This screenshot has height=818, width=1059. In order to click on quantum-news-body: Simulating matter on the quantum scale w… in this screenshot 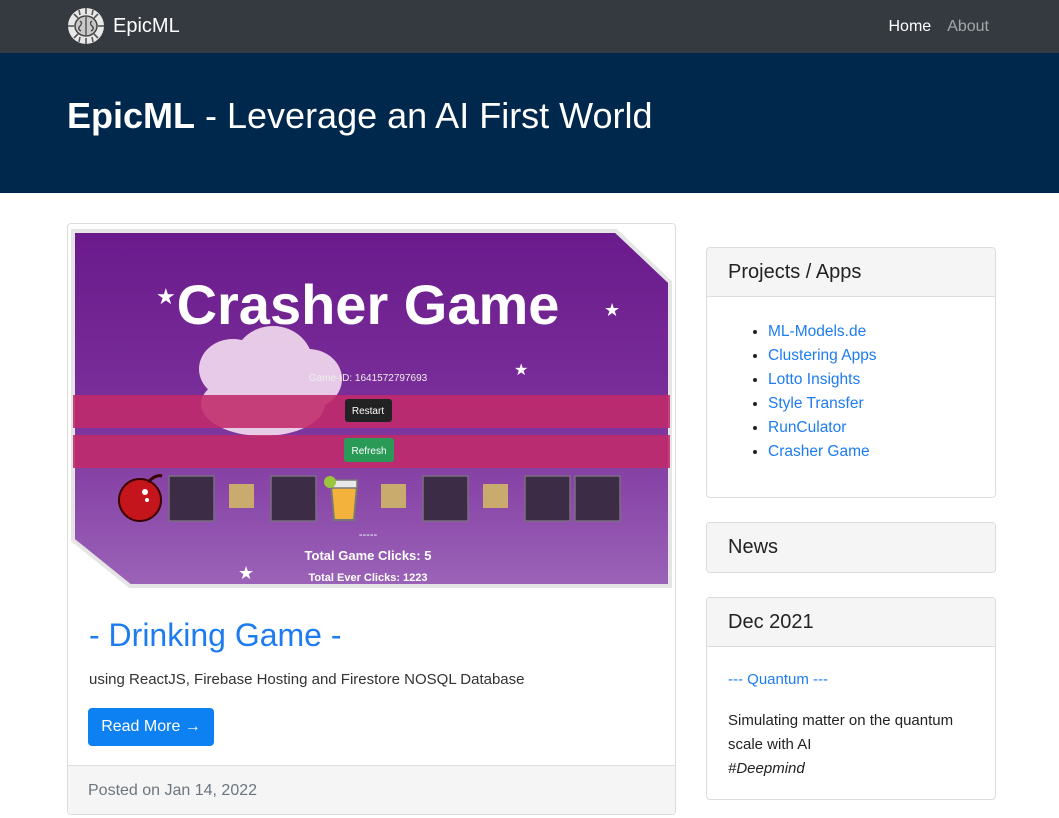, I will do `click(841, 732)`.